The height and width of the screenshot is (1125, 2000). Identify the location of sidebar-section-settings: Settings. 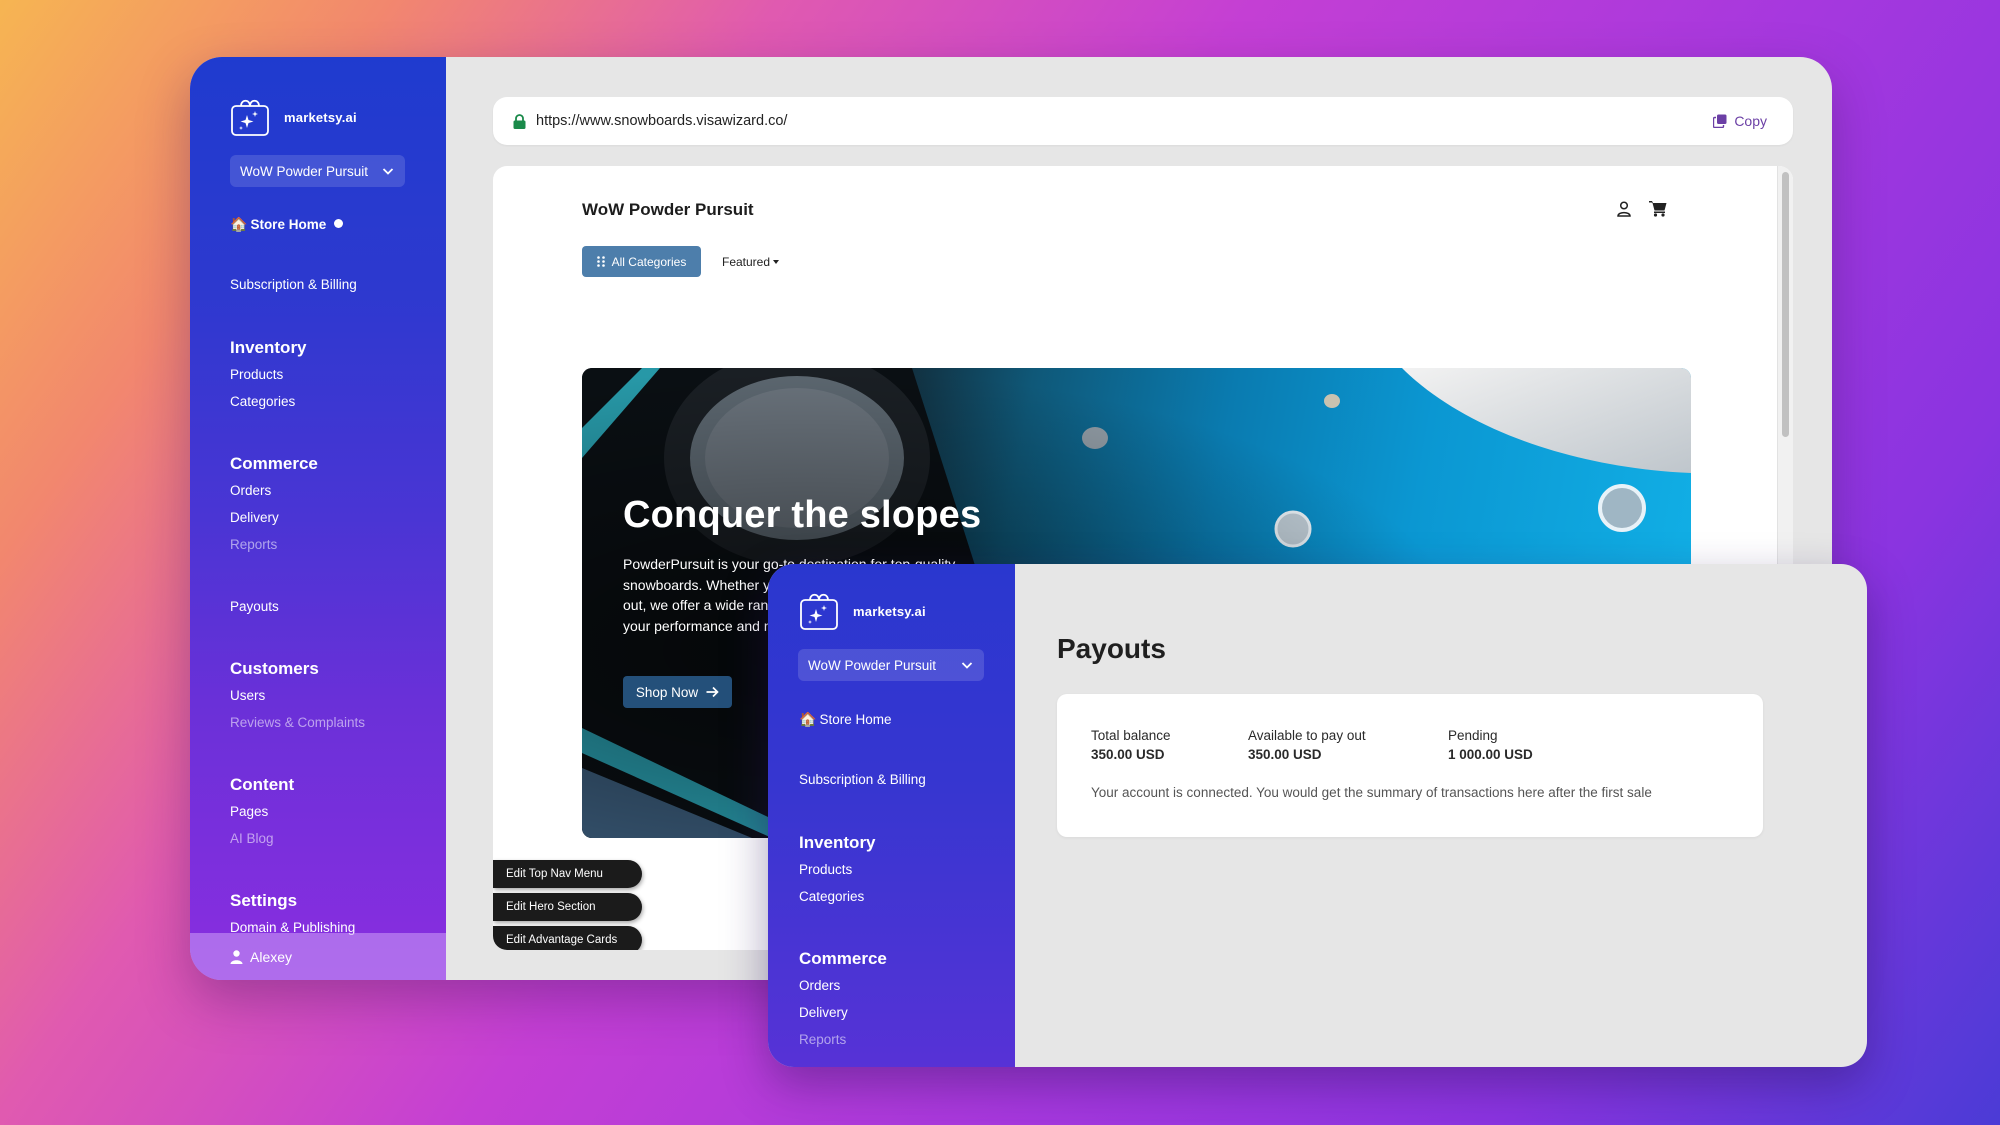
(264, 900).